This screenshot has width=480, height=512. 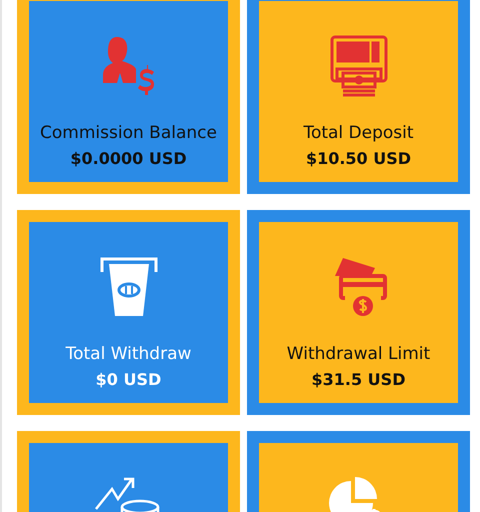 What do you see at coordinates (358, 67) in the screenshot?
I see `atm-icon` at bounding box center [358, 67].